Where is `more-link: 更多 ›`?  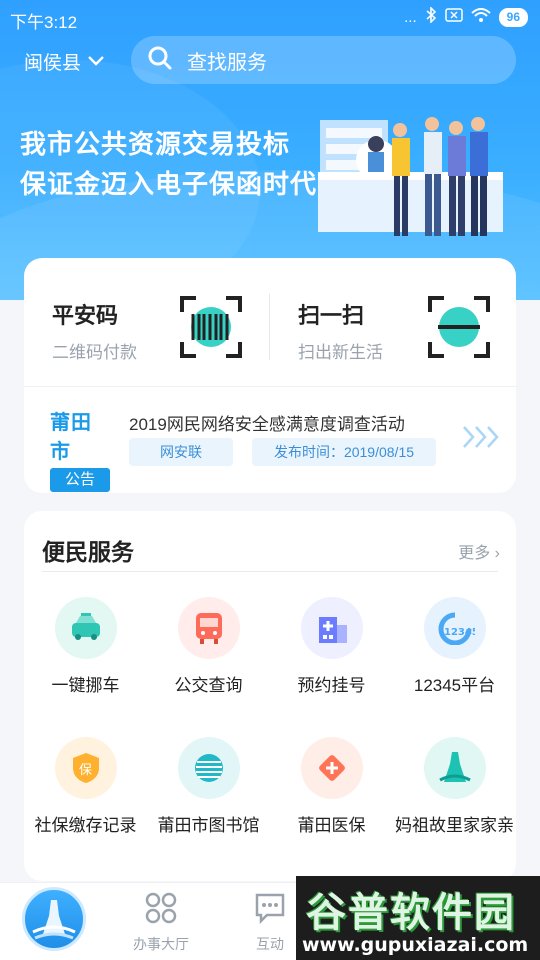 more-link: 更多 › is located at coordinates (479, 551).